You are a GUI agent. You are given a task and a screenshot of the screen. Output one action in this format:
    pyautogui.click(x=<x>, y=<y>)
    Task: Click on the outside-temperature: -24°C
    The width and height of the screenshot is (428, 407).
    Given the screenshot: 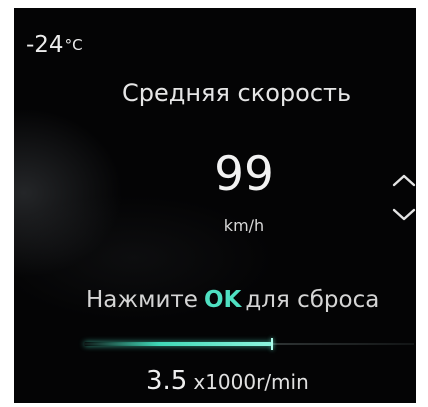 What is the action you would take?
    pyautogui.click(x=54, y=45)
    